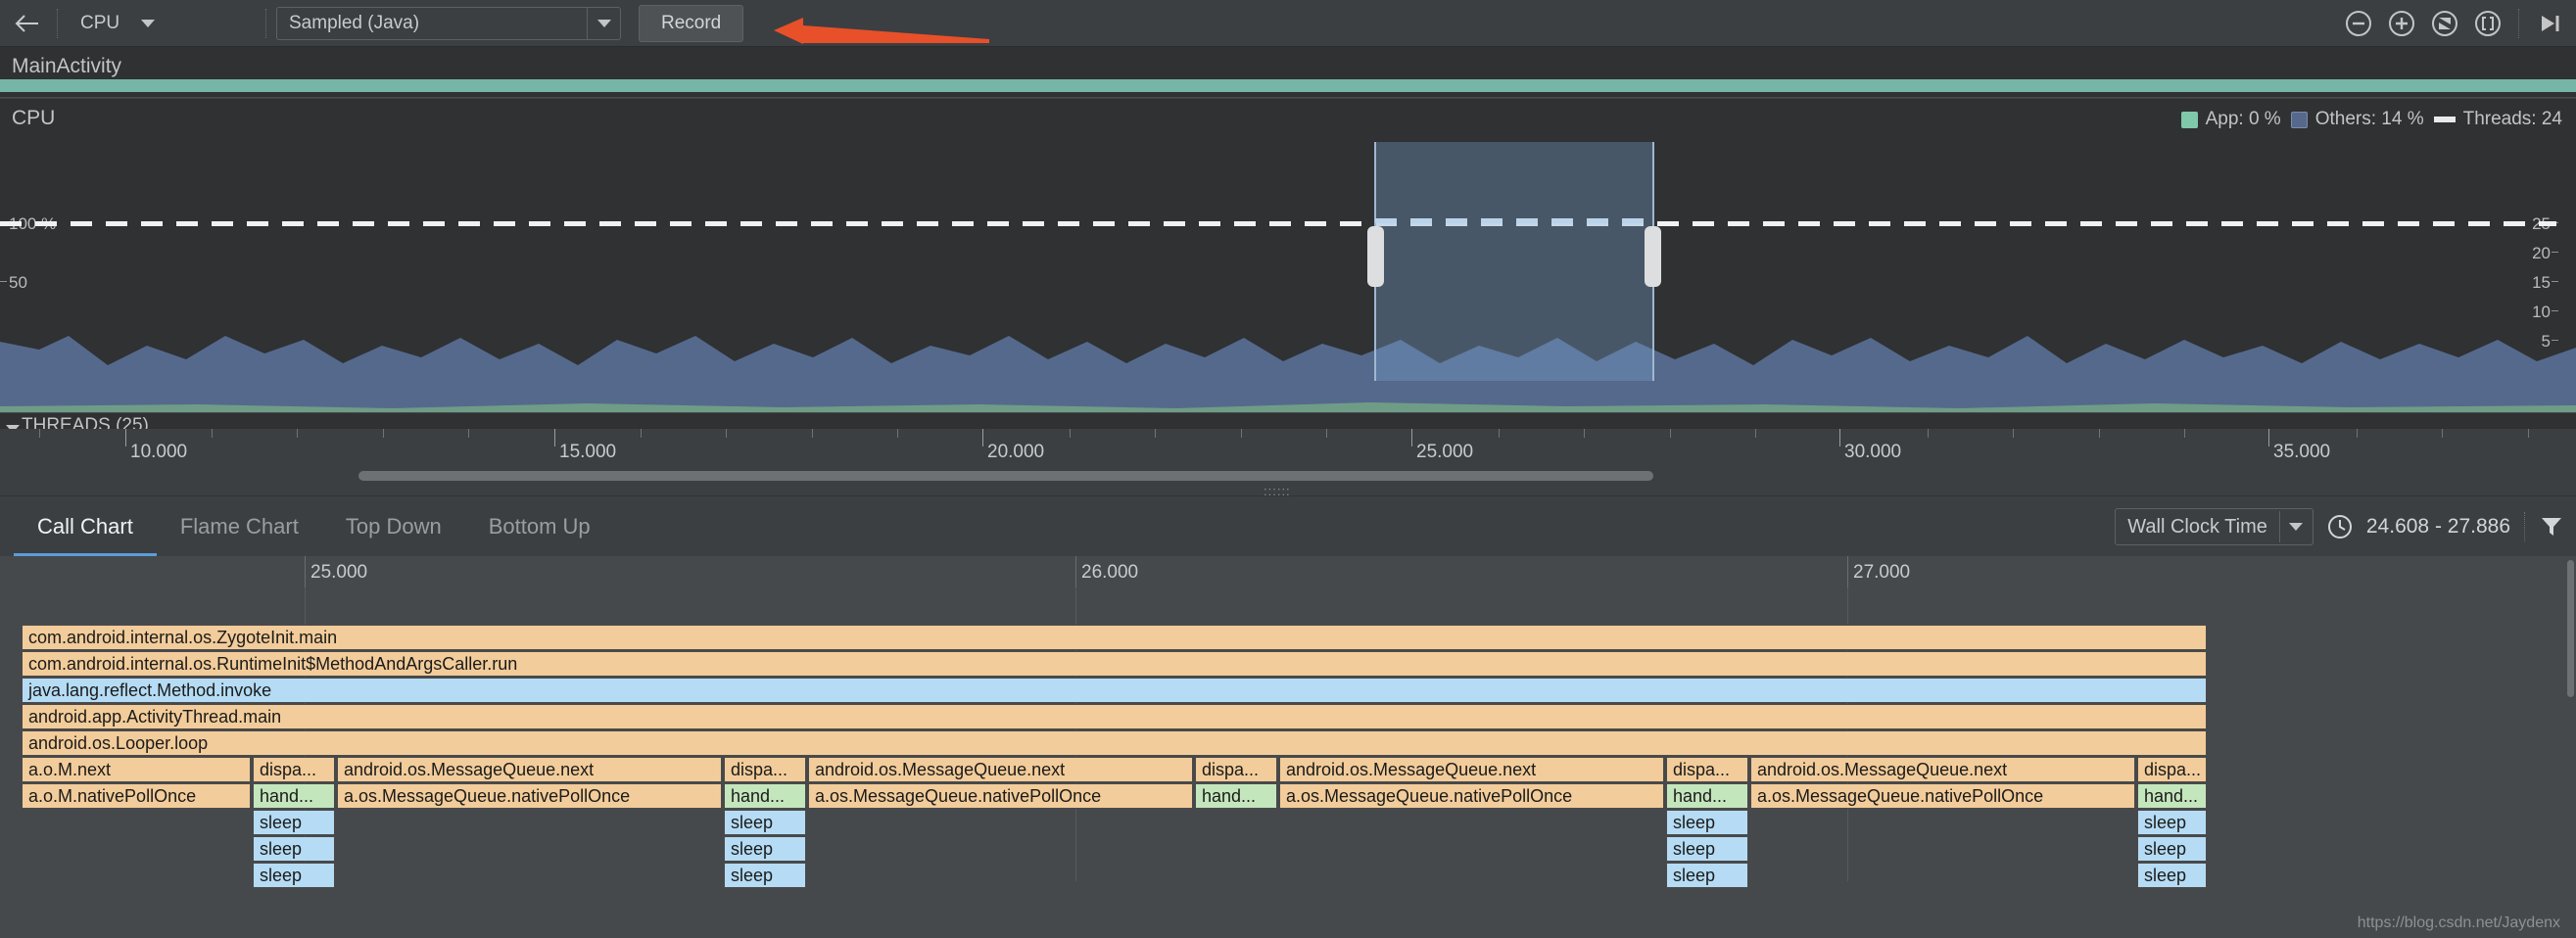  Describe the element at coordinates (148, 23) in the screenshot. I see `chevron-down-icon` at that location.